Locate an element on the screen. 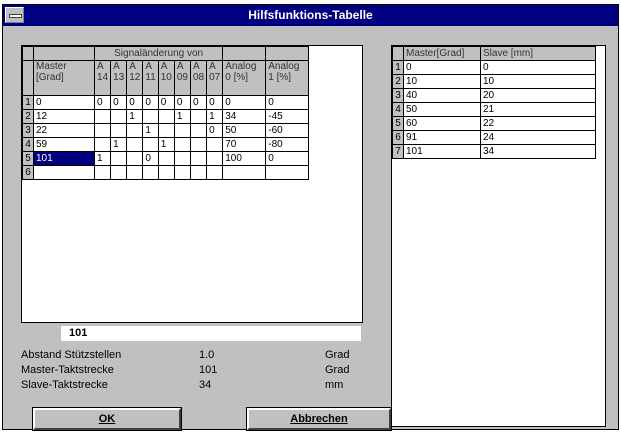 The height and width of the screenshot is (432, 621). column-header: Analog 0 [%] is located at coordinates (244, 78).